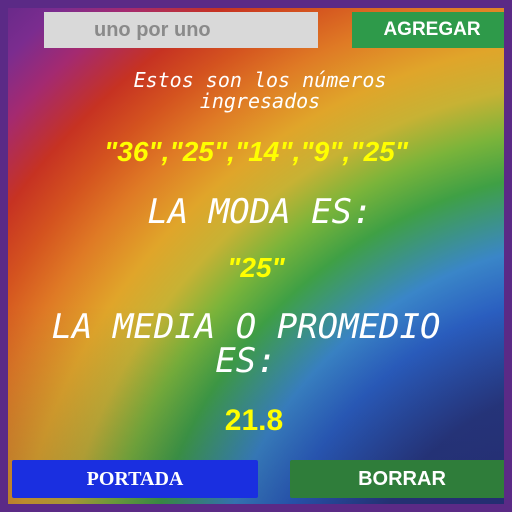  I want to click on clear-button: BORRAR, so click(397, 479).